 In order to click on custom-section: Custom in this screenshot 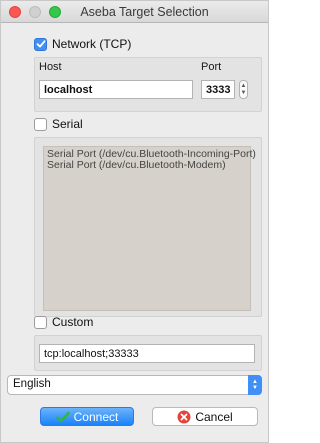, I will do `click(148, 342)`.